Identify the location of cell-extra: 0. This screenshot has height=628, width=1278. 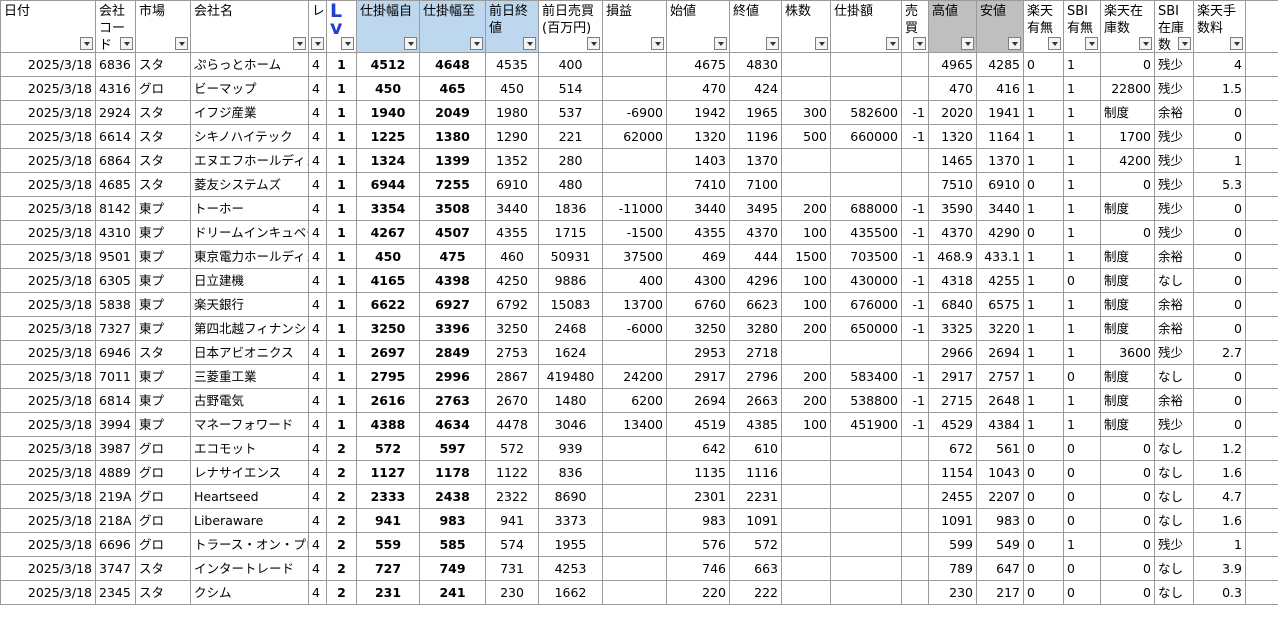
(1261, 136).